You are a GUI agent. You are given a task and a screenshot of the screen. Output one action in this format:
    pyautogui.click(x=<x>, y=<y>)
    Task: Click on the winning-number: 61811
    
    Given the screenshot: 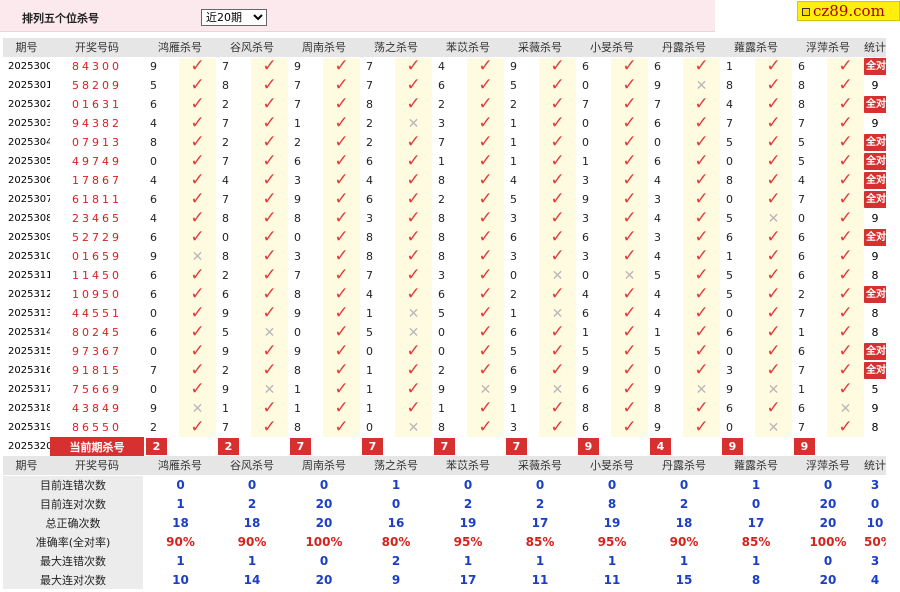 What is the action you would take?
    pyautogui.click(x=97, y=199)
    